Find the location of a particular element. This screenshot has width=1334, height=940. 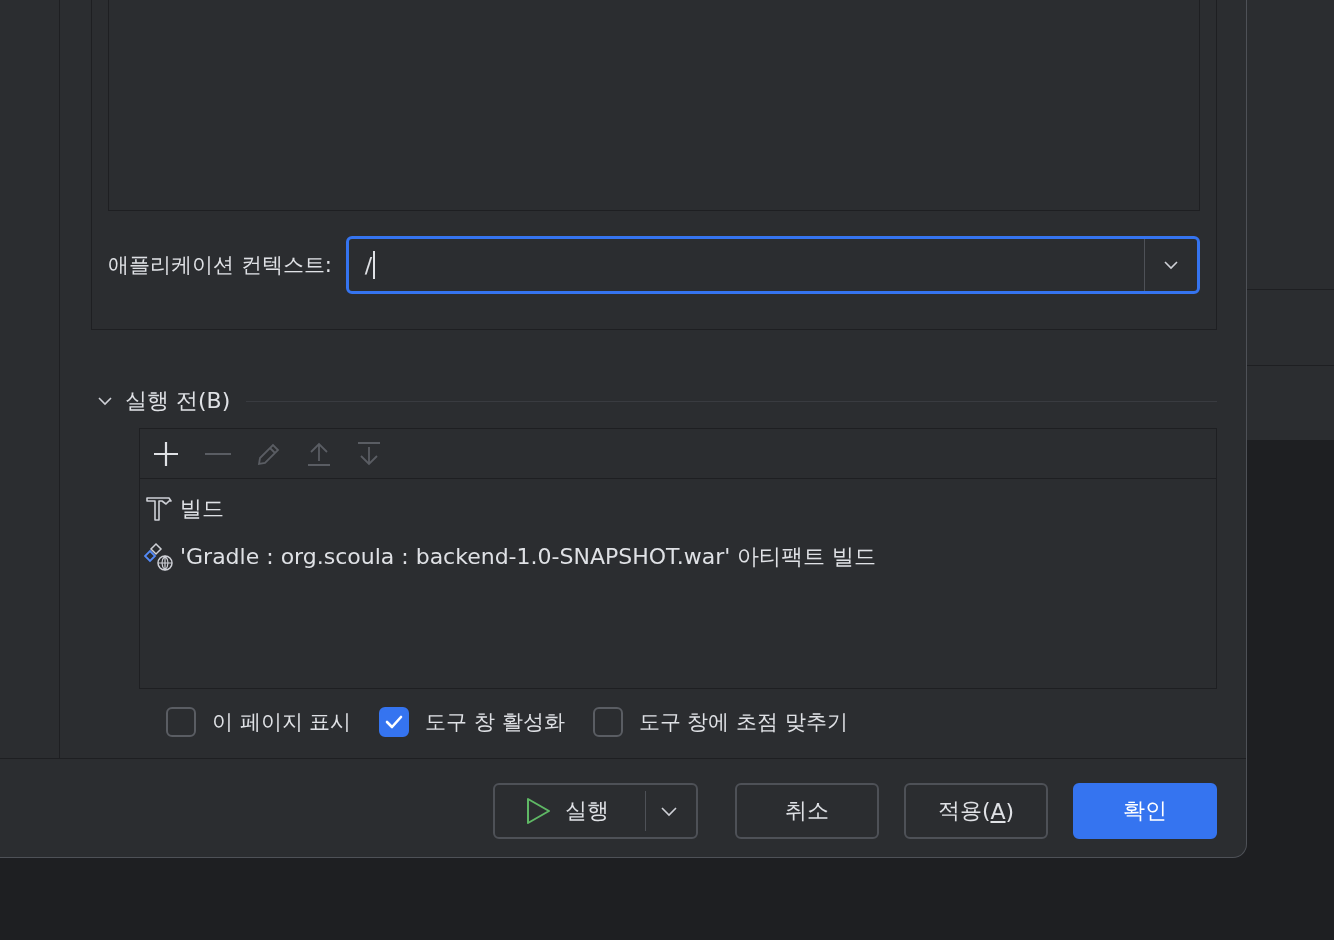

artifact-globe-icon is located at coordinates (159, 557).